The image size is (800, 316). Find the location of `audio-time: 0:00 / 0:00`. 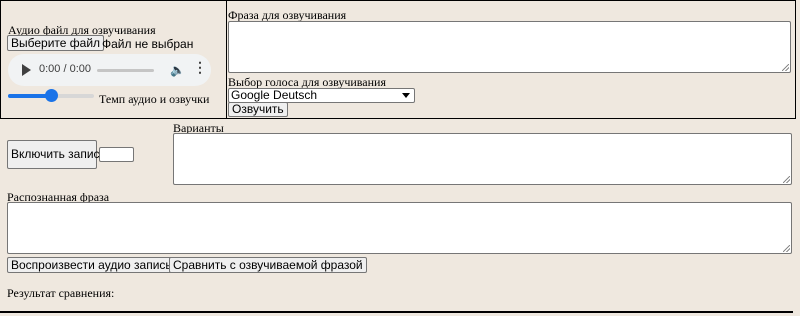

audio-time: 0:00 / 0:00 is located at coordinates (65, 69).